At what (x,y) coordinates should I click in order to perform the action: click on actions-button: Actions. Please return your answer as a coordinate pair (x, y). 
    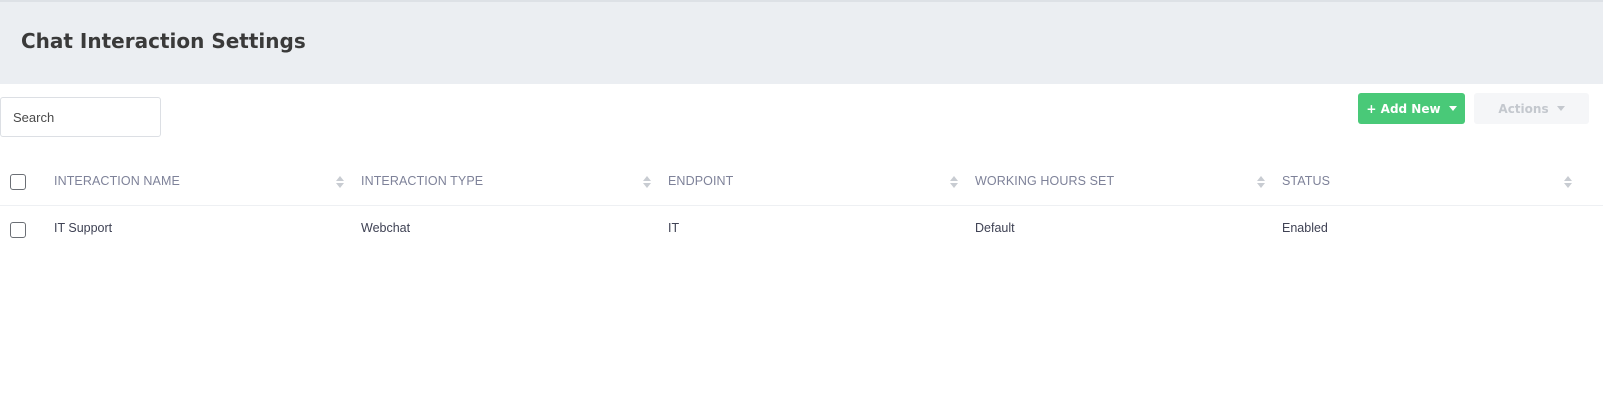
    Looking at the image, I should click on (1531, 108).